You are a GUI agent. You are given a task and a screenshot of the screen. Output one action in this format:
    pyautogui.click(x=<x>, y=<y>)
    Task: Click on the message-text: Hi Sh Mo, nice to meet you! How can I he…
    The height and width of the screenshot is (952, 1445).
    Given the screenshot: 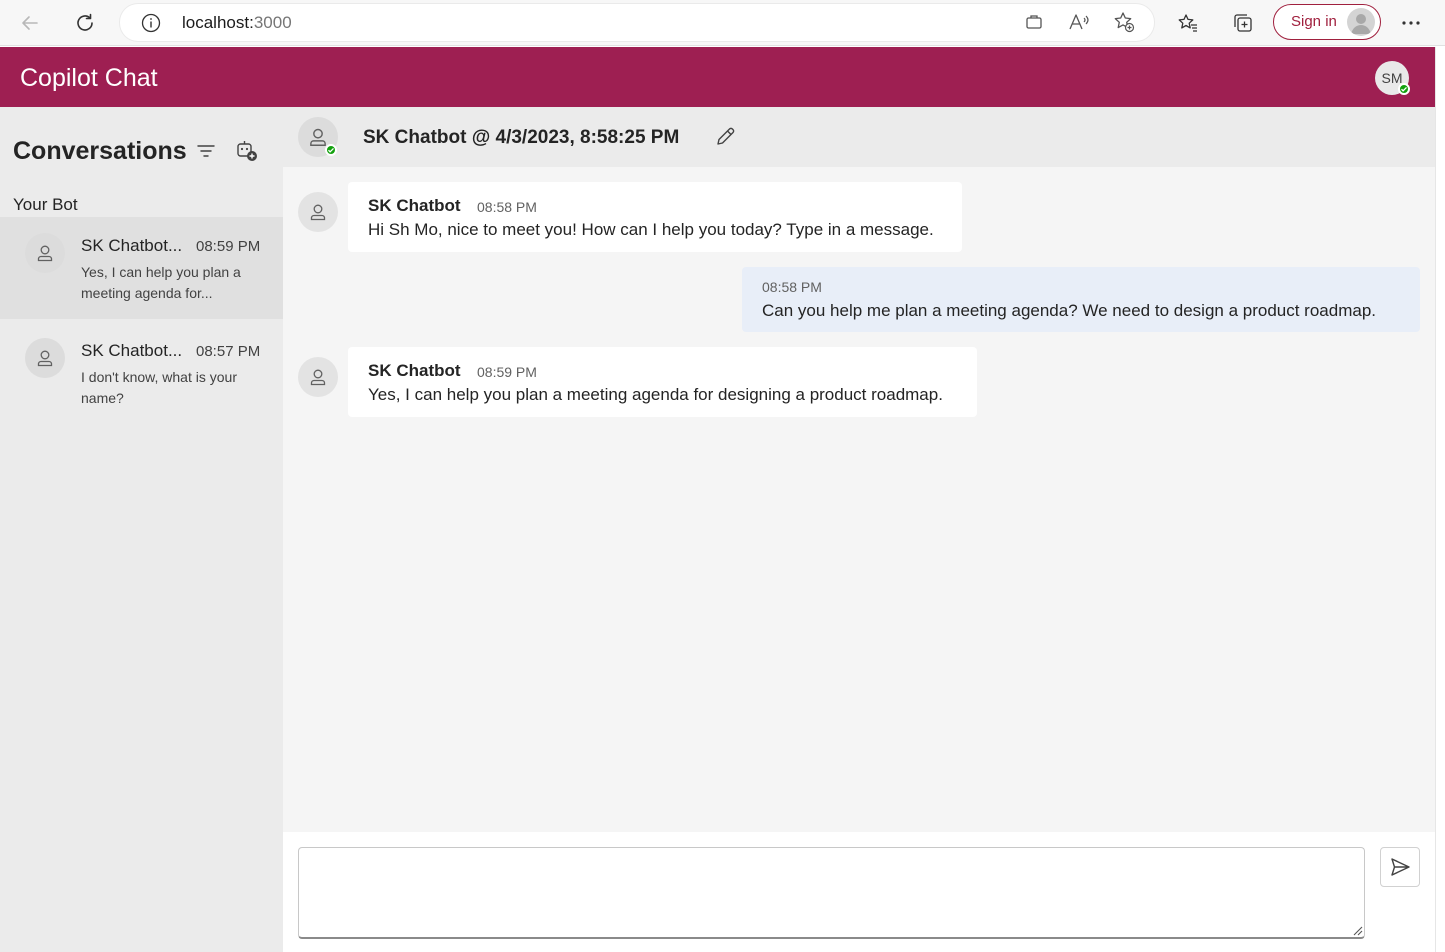 What is the action you would take?
    pyautogui.click(x=651, y=229)
    